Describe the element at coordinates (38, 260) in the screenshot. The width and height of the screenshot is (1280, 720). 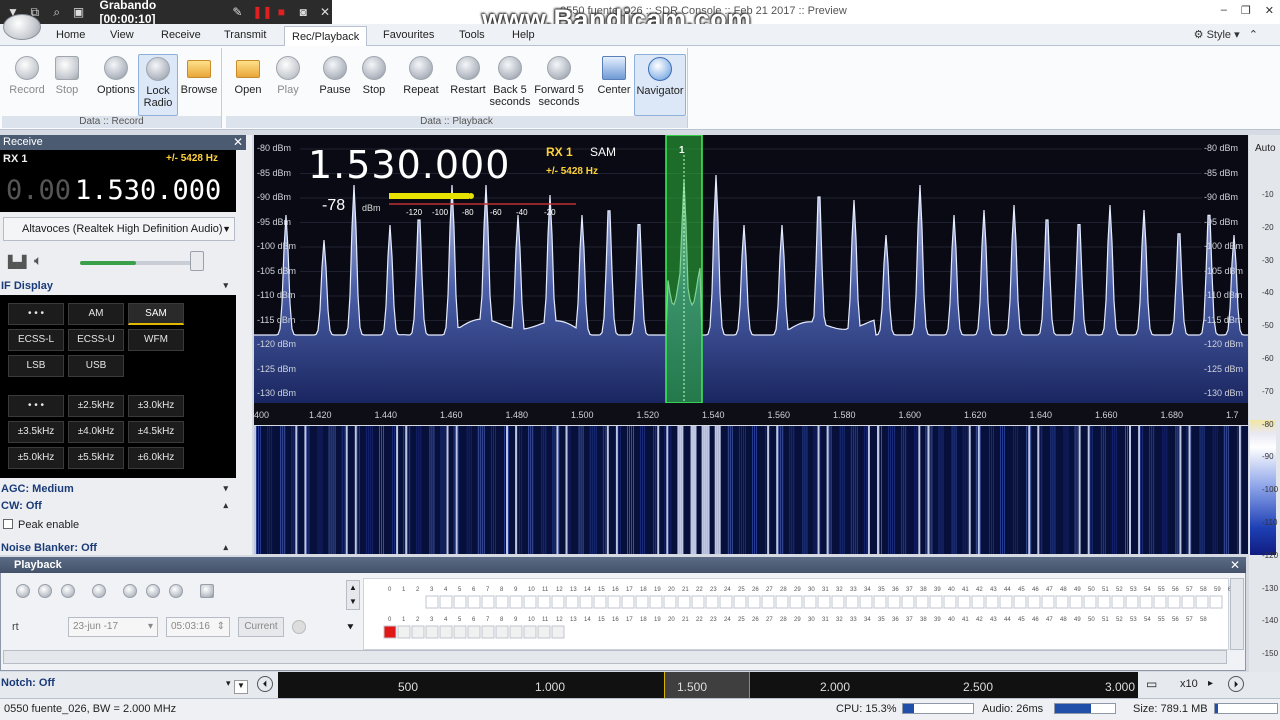
I see `speaker-icon: 🔈︎` at that location.